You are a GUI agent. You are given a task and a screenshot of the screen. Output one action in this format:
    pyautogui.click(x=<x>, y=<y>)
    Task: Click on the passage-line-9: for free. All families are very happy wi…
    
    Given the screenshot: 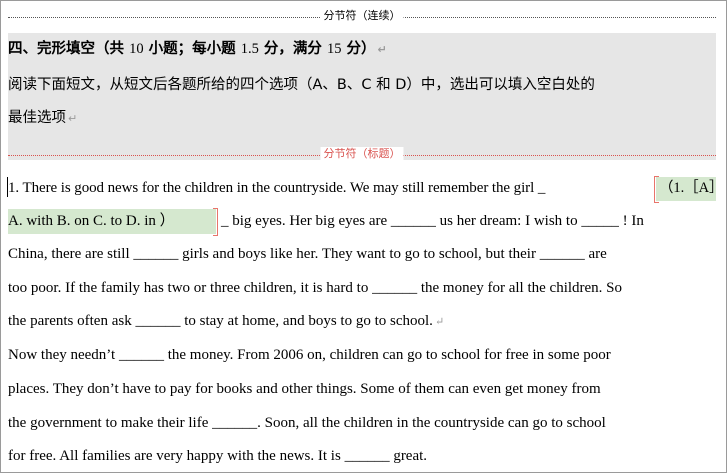 What is the action you would take?
    pyautogui.click(x=218, y=456)
    